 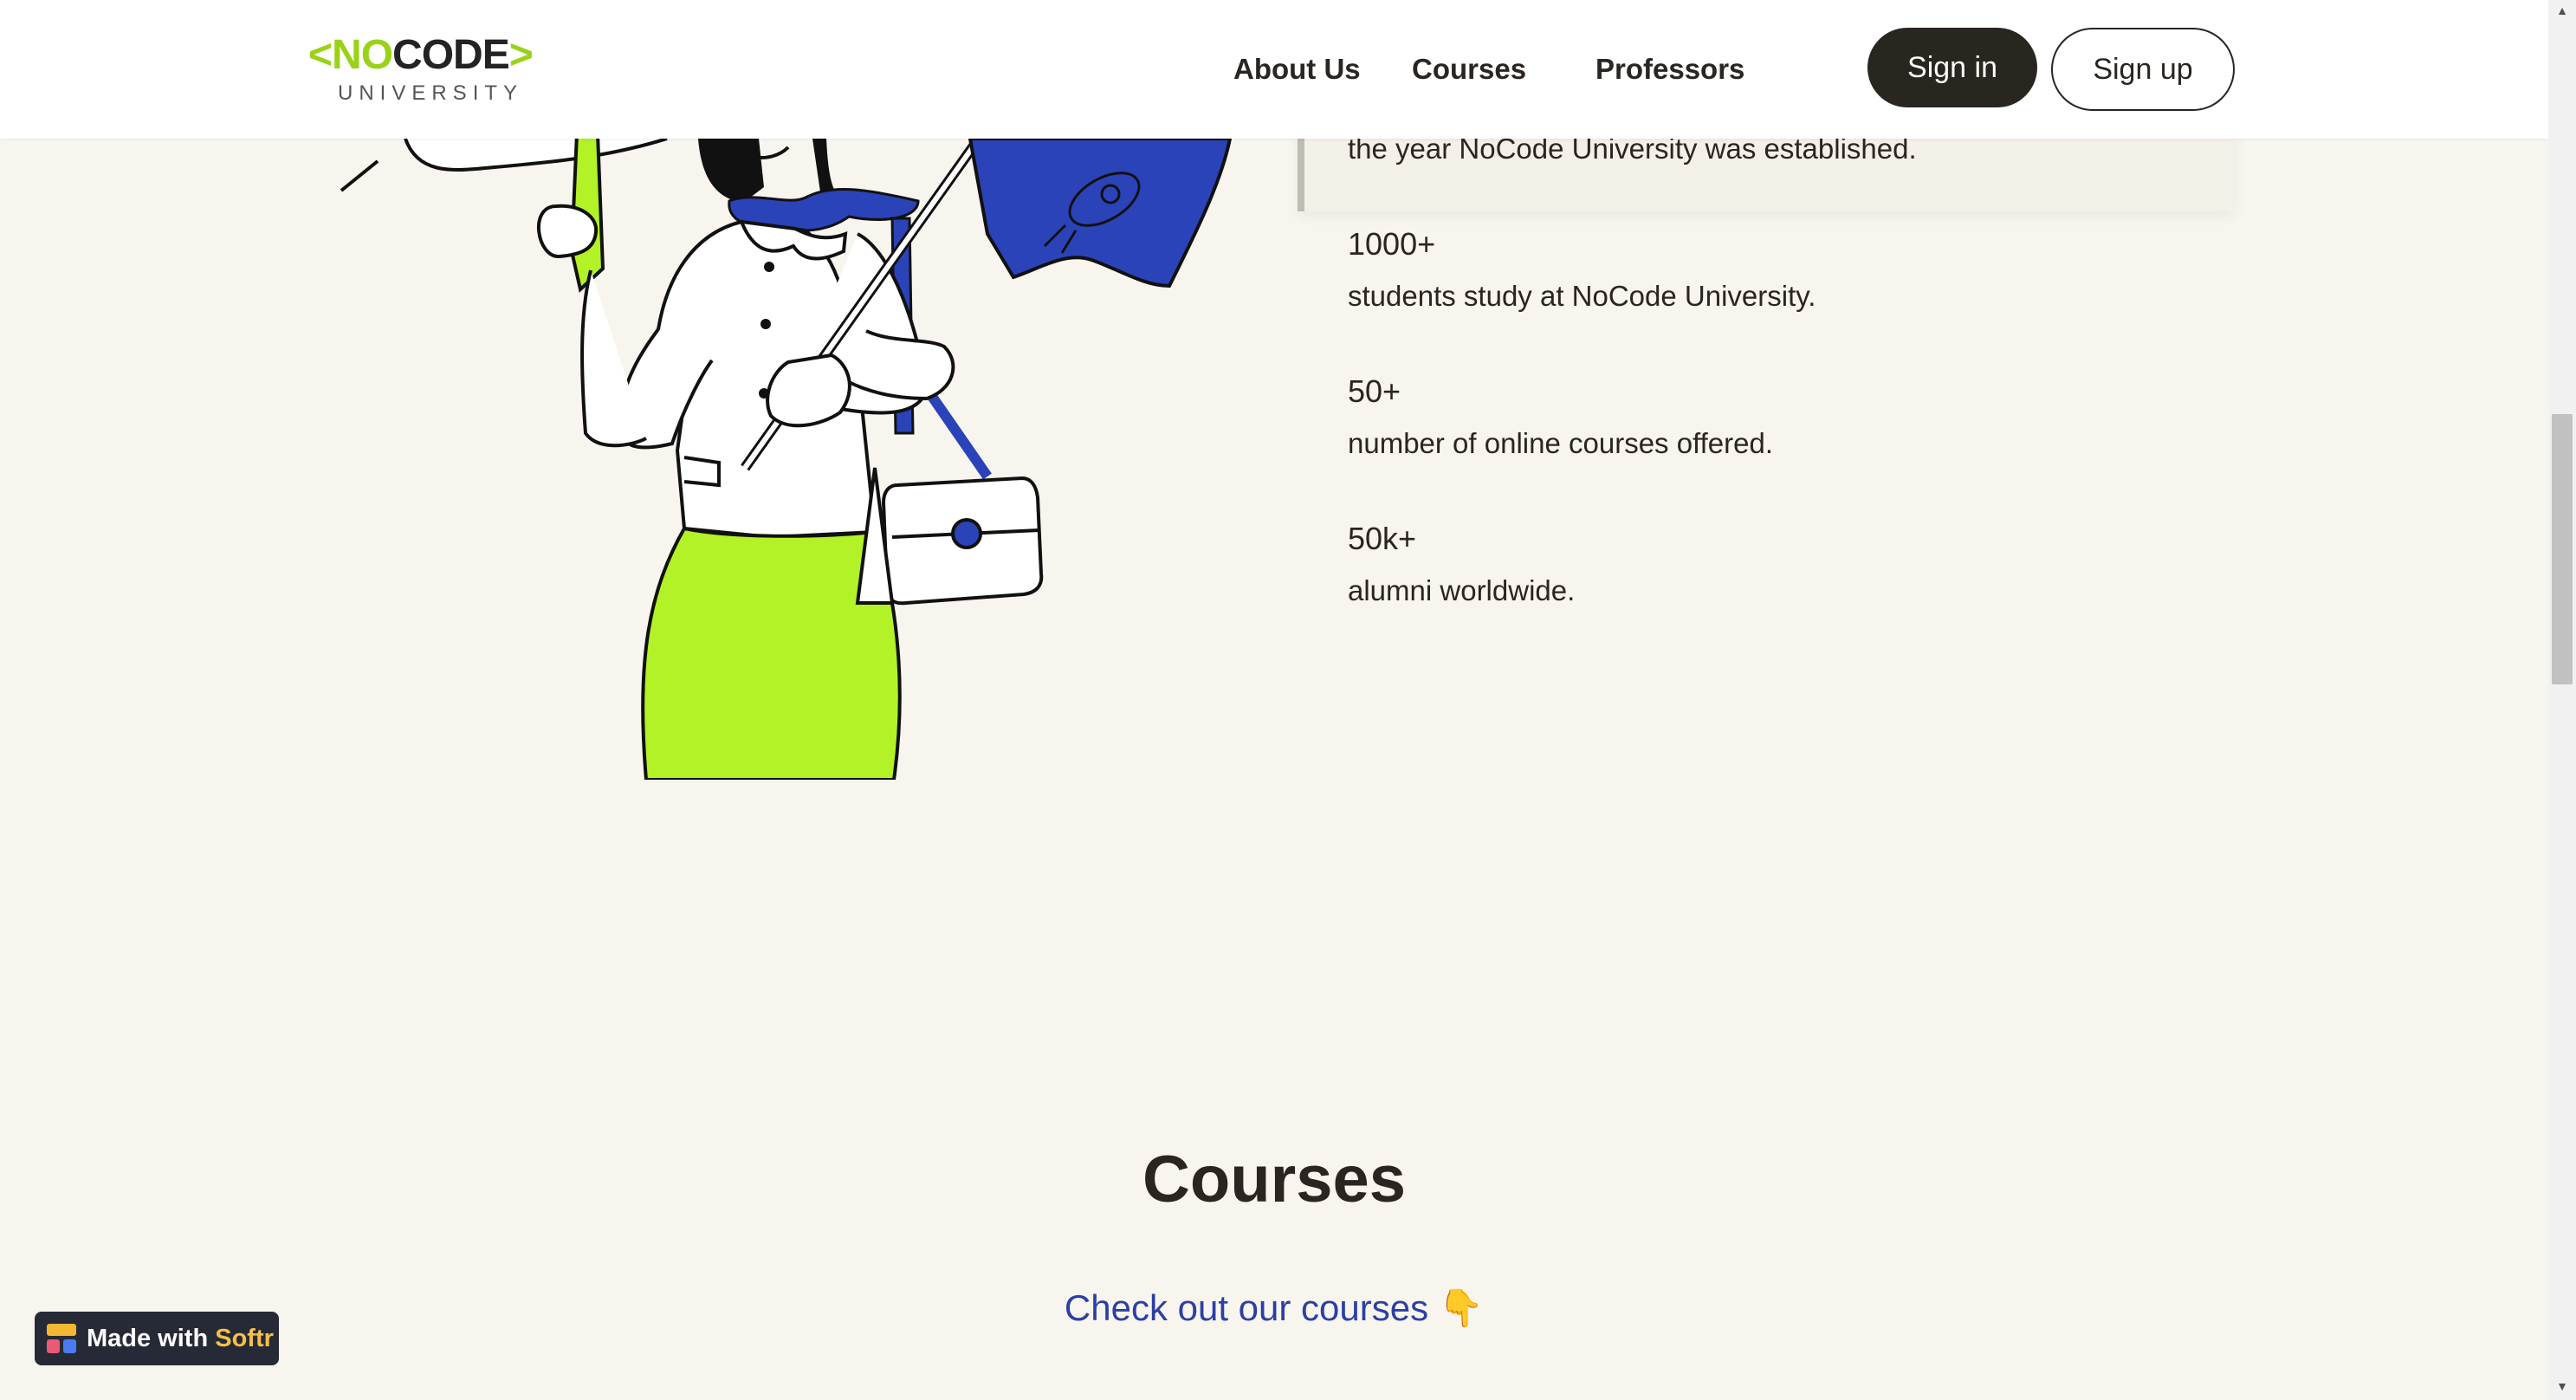 What do you see at coordinates (1469, 69) in the screenshot?
I see `nav-courses: Courses` at bounding box center [1469, 69].